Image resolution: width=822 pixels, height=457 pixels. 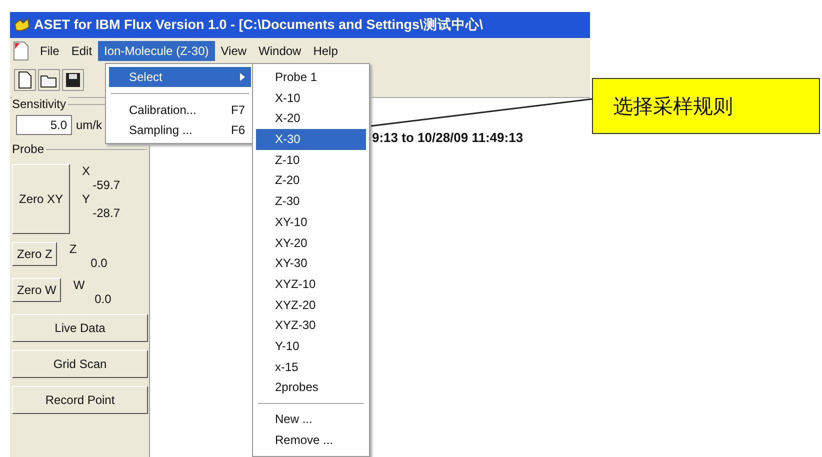 What do you see at coordinates (311, 367) in the screenshot?
I see `menu-item: x-15` at bounding box center [311, 367].